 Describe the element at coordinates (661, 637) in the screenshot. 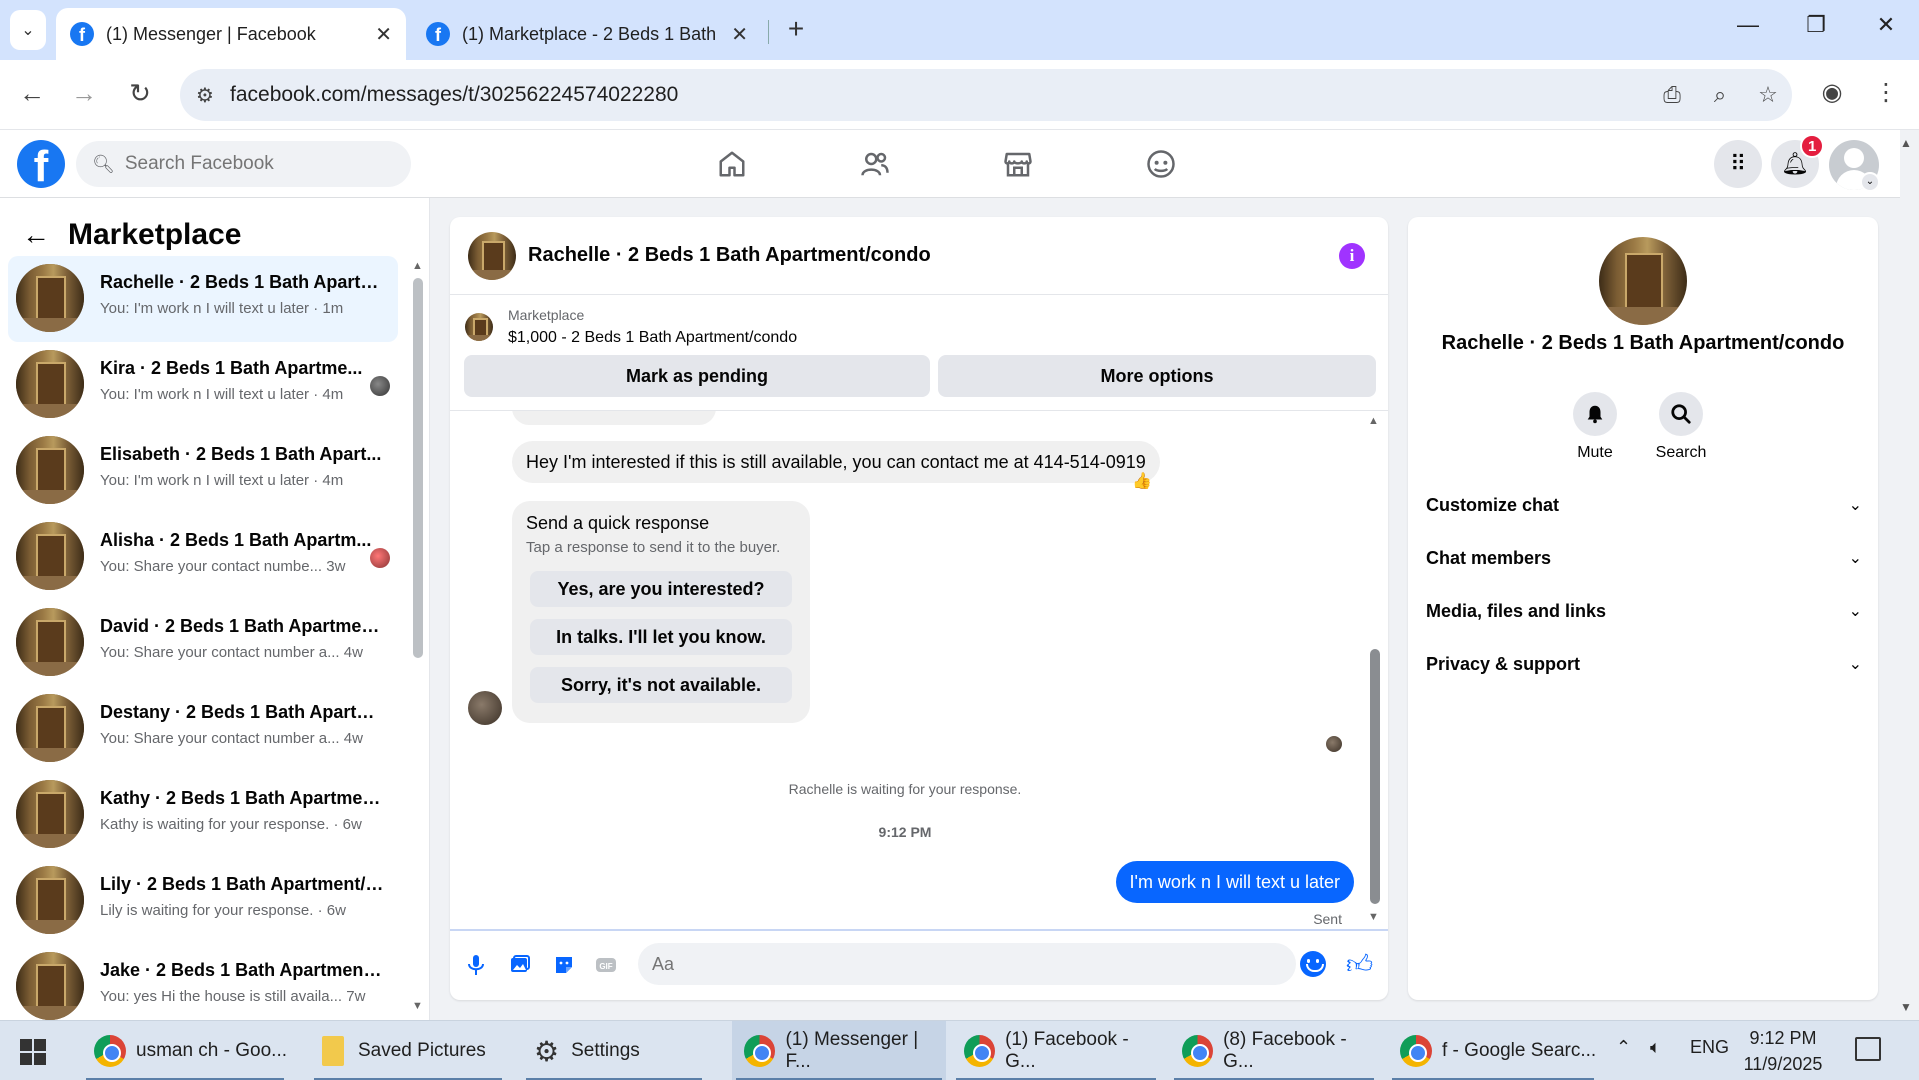

I see `quick-response-button: In talks. I'll let you know.` at that location.